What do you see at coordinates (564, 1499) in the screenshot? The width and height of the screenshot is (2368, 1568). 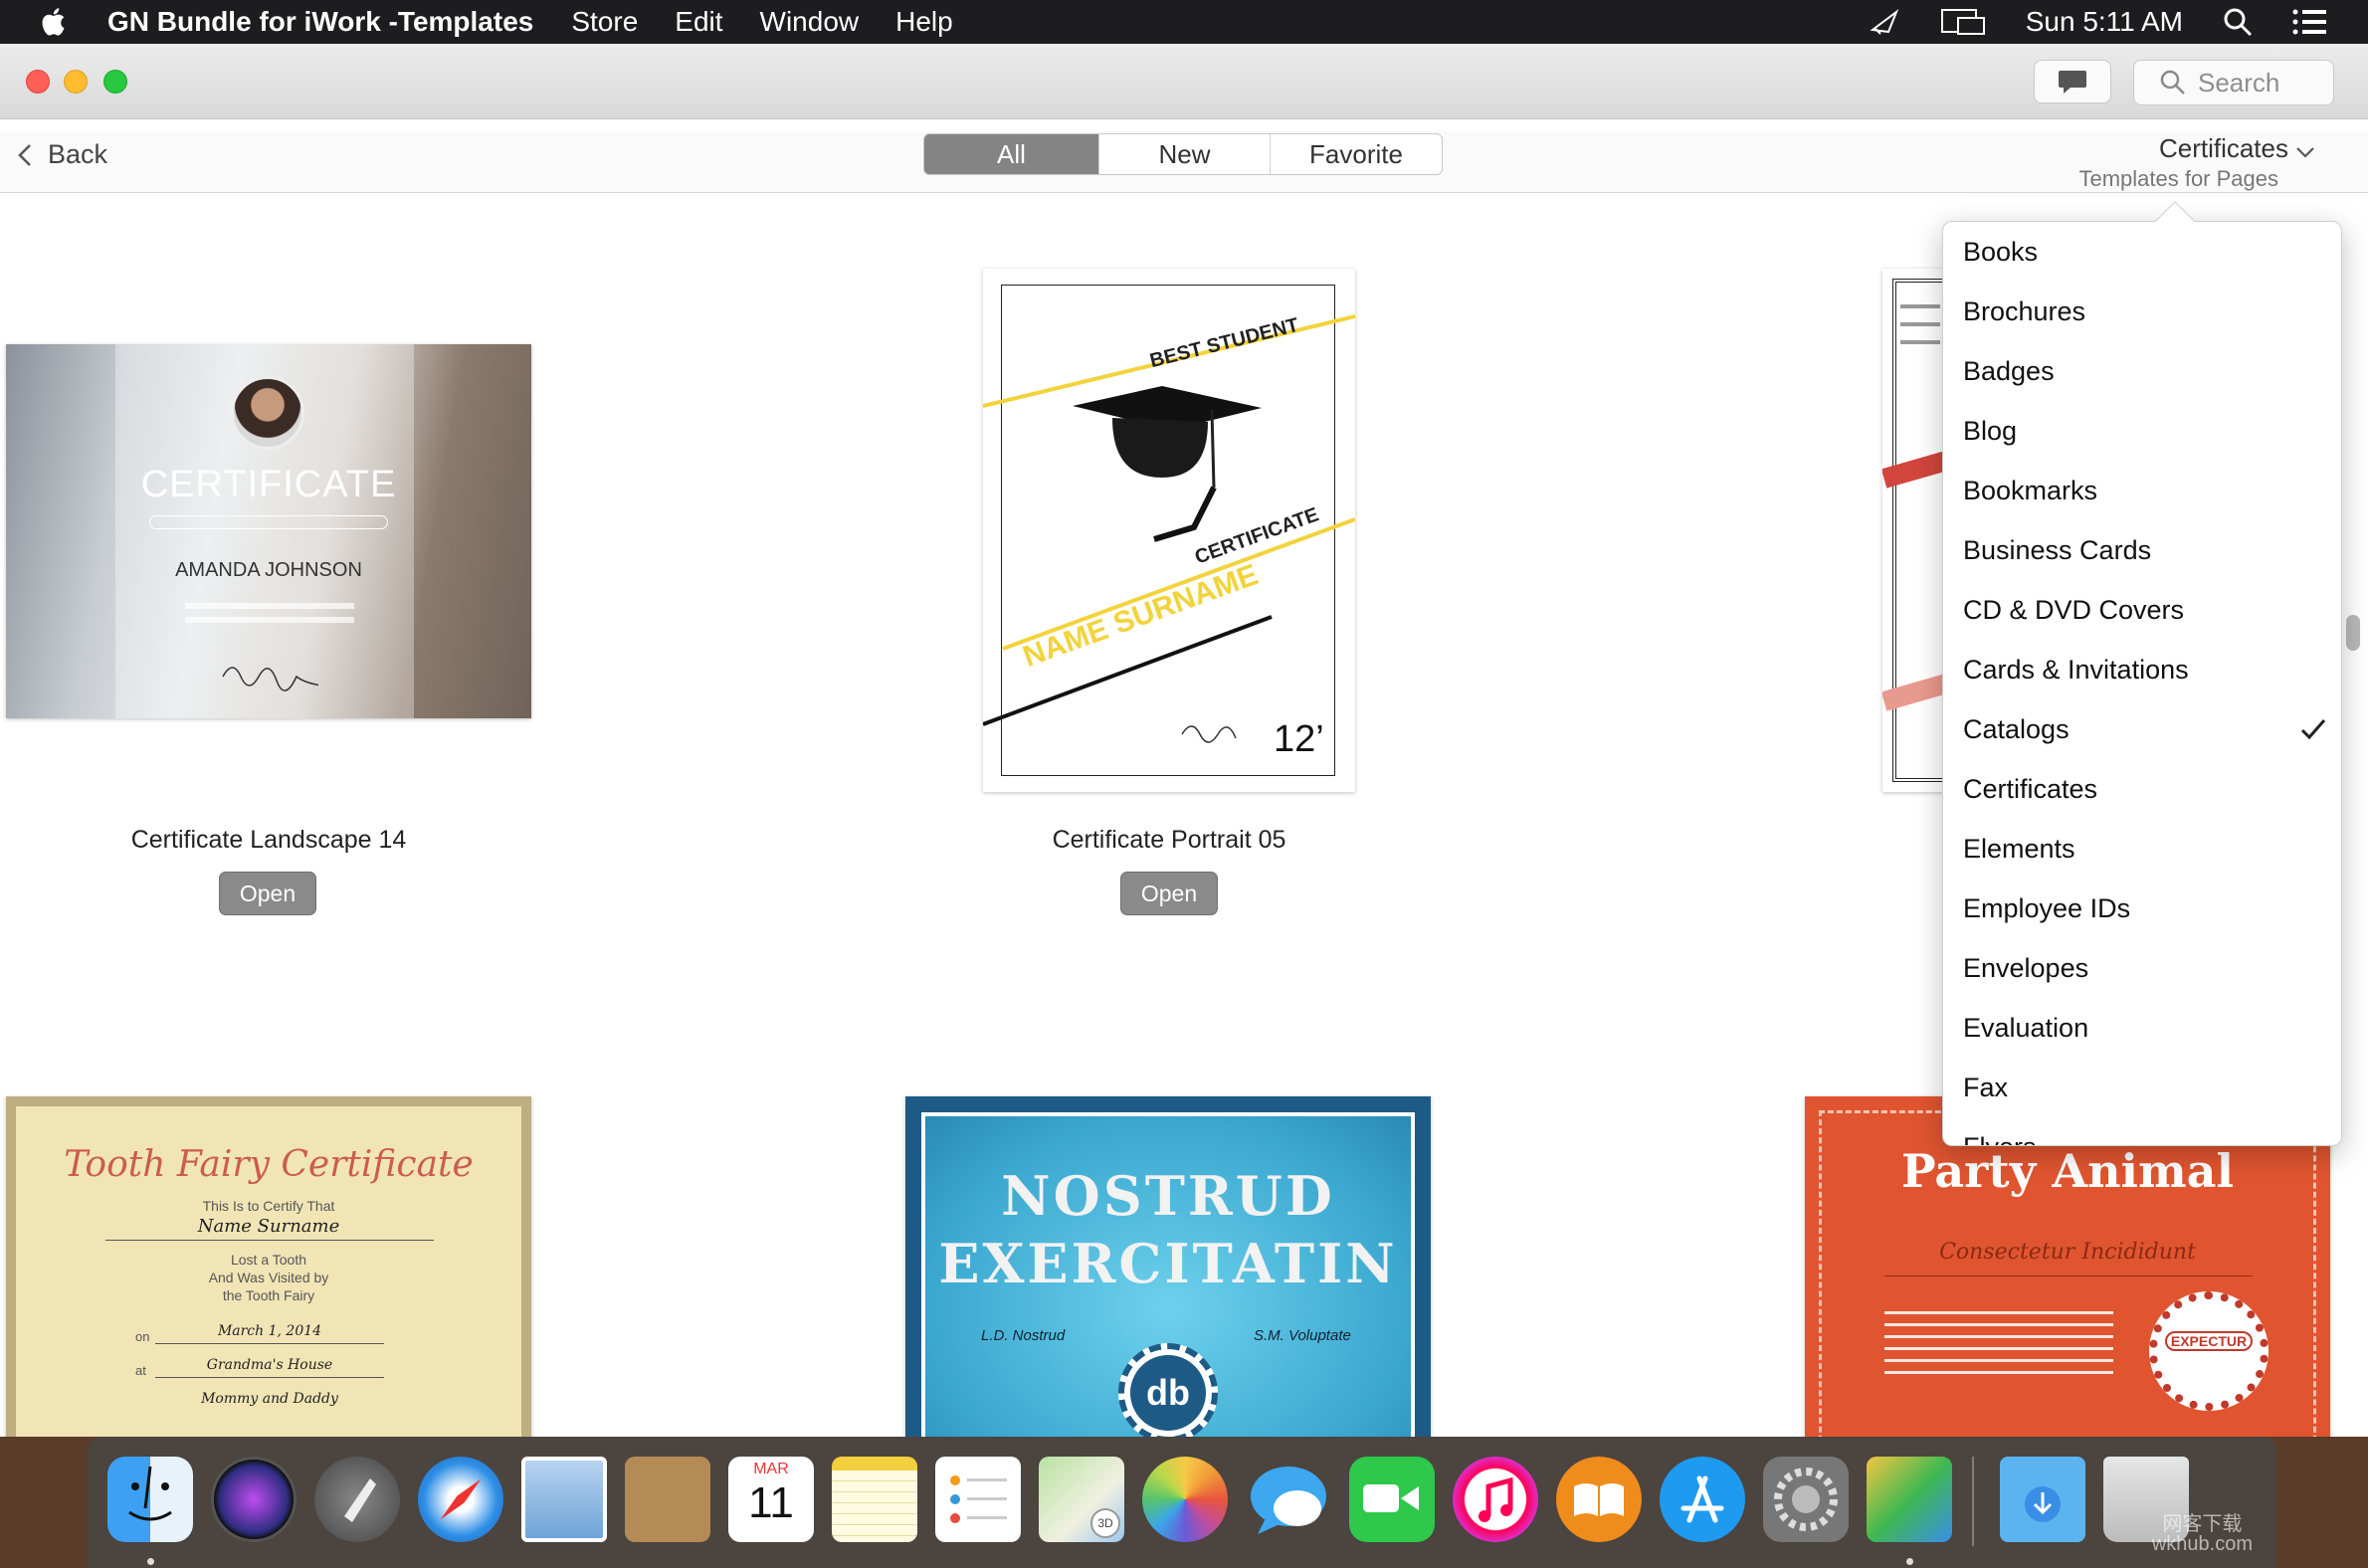 I see `mail-icon` at bounding box center [564, 1499].